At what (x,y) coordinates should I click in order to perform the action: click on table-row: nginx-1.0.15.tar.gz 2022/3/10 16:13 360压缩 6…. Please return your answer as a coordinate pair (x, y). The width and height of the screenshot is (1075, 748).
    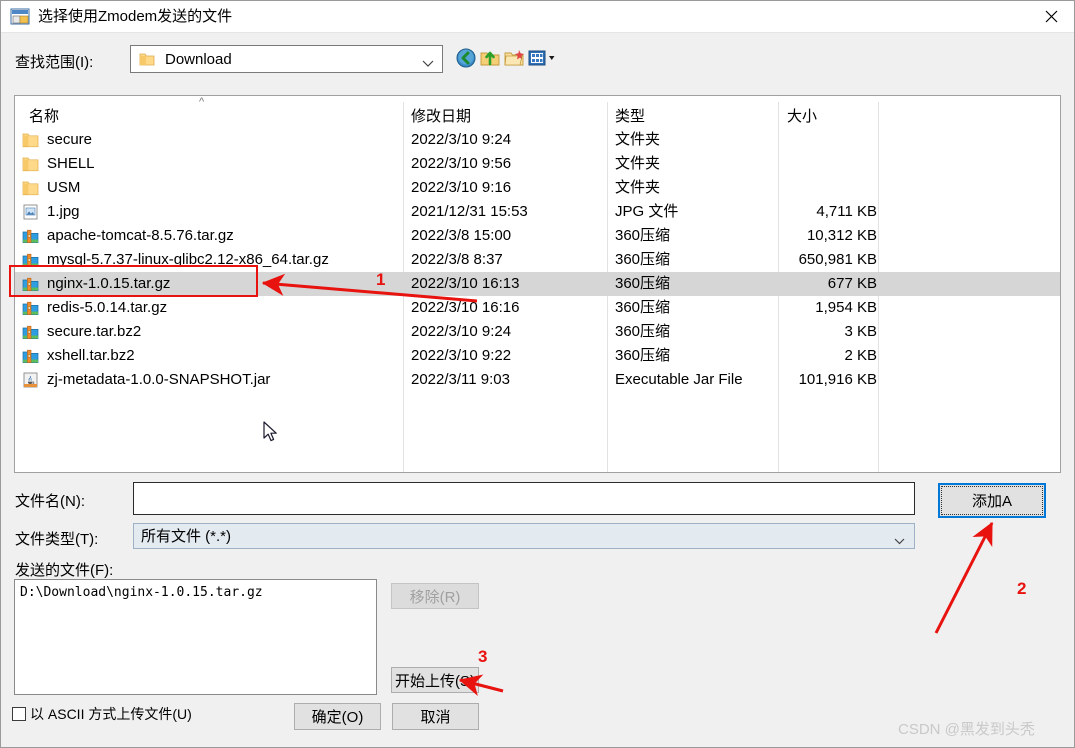
    Looking at the image, I should click on (537, 284).